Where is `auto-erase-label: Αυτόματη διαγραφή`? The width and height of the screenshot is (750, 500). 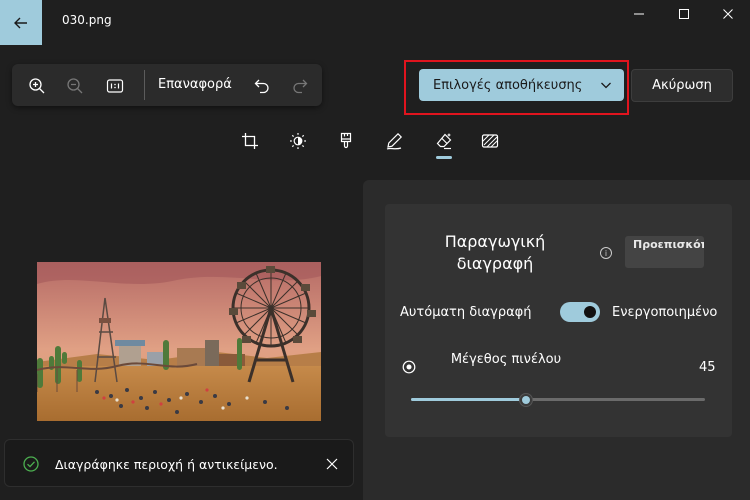 auto-erase-label: Αυτόματη διαγραφή is located at coordinates (466, 312).